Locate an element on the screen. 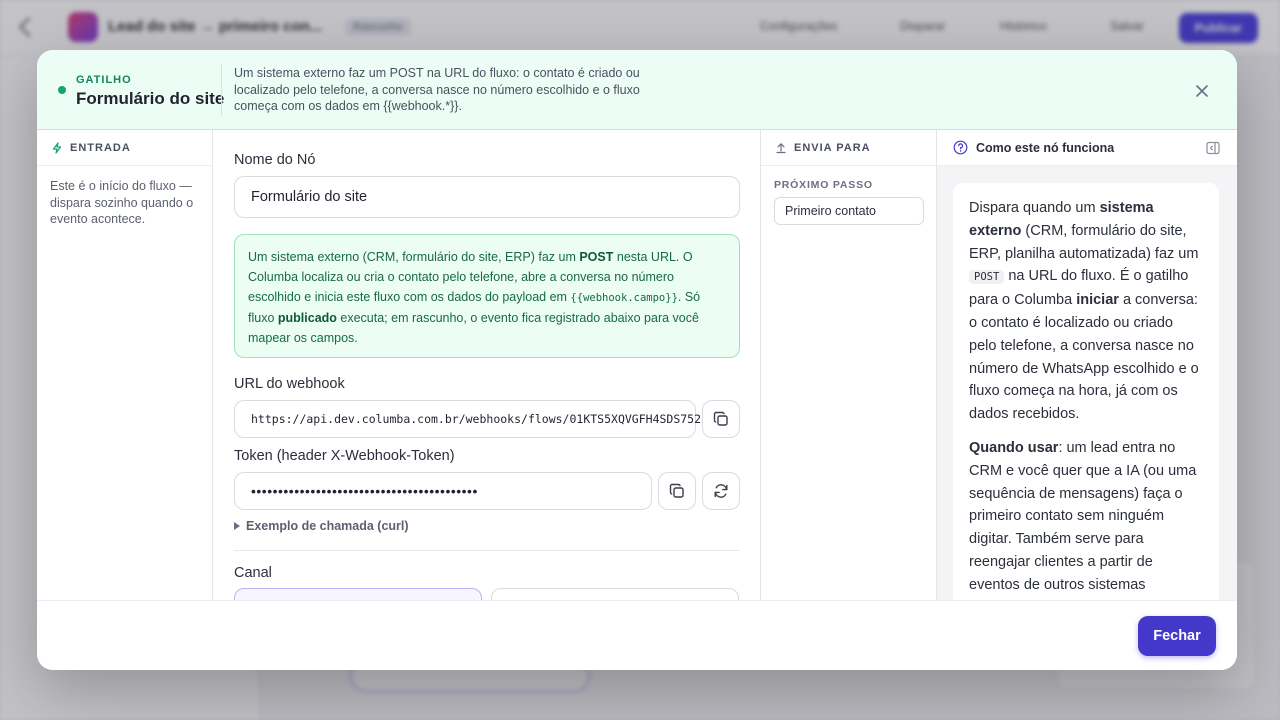 The height and width of the screenshot is (720, 1280). regenerate-token-button is located at coordinates (721, 491).